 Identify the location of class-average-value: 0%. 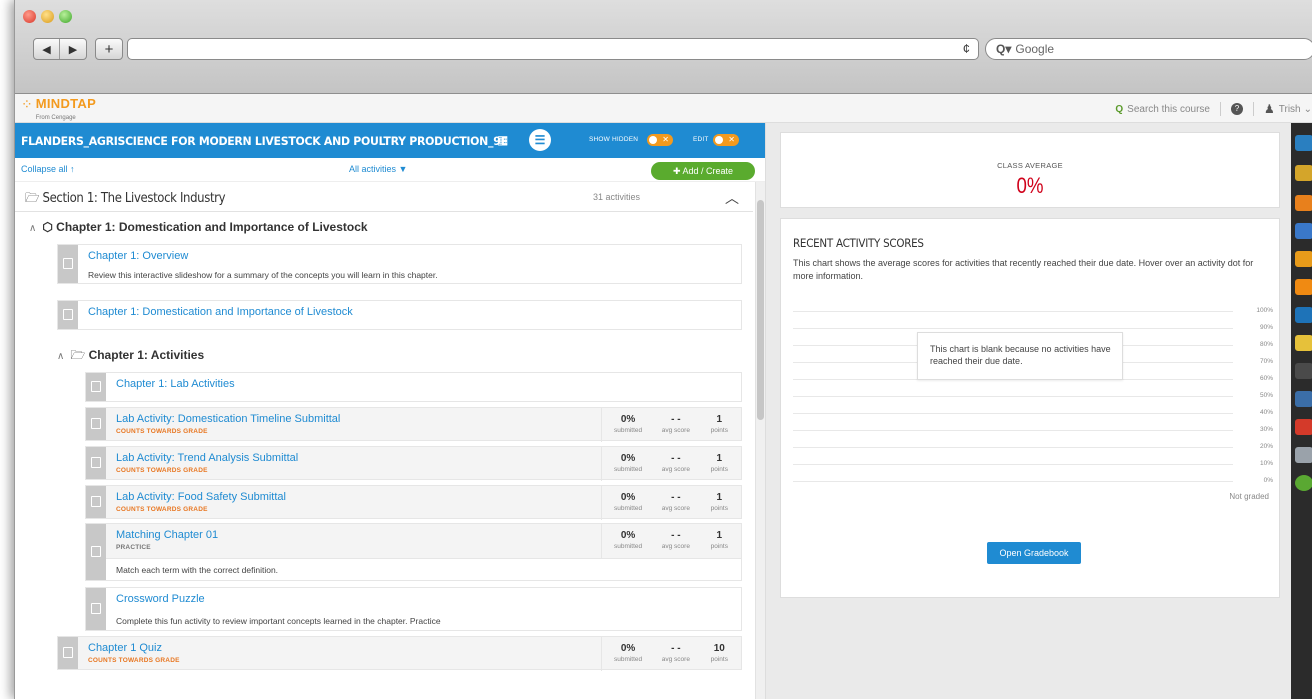
(1030, 185).